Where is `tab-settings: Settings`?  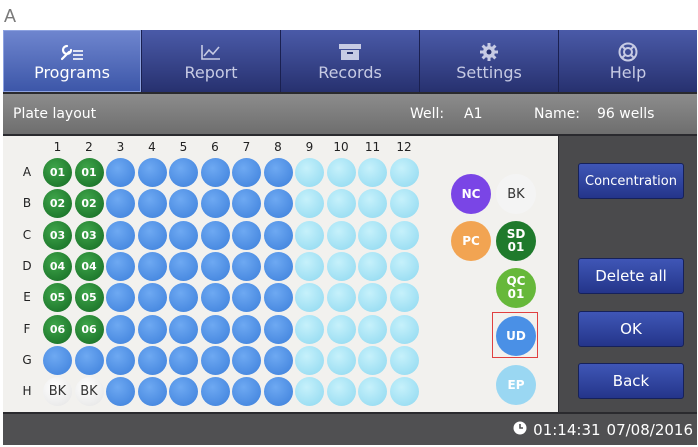 tab-settings: Settings is located at coordinates (489, 61).